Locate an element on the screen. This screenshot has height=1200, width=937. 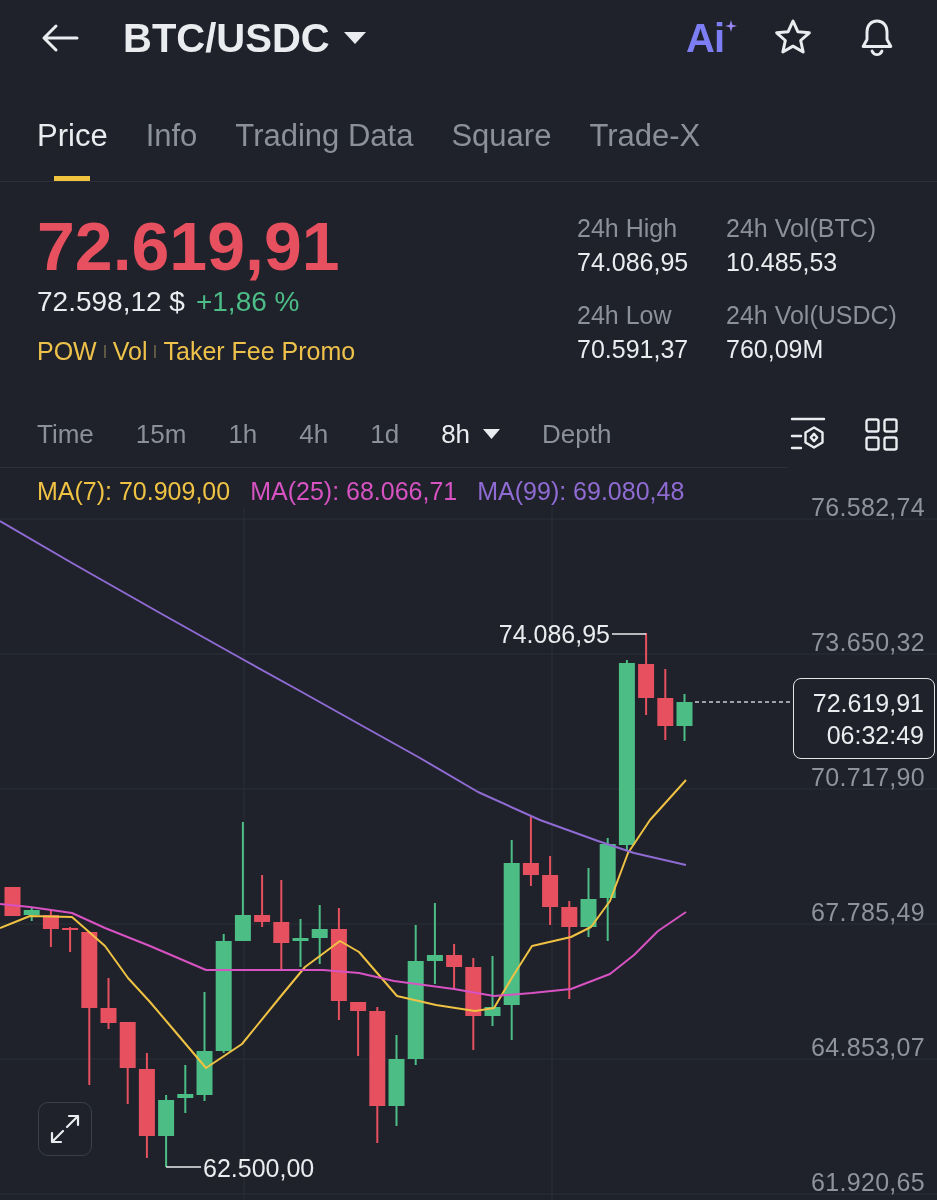
moving-average-value: MA(25): 68.066,71 is located at coordinates (354, 491).